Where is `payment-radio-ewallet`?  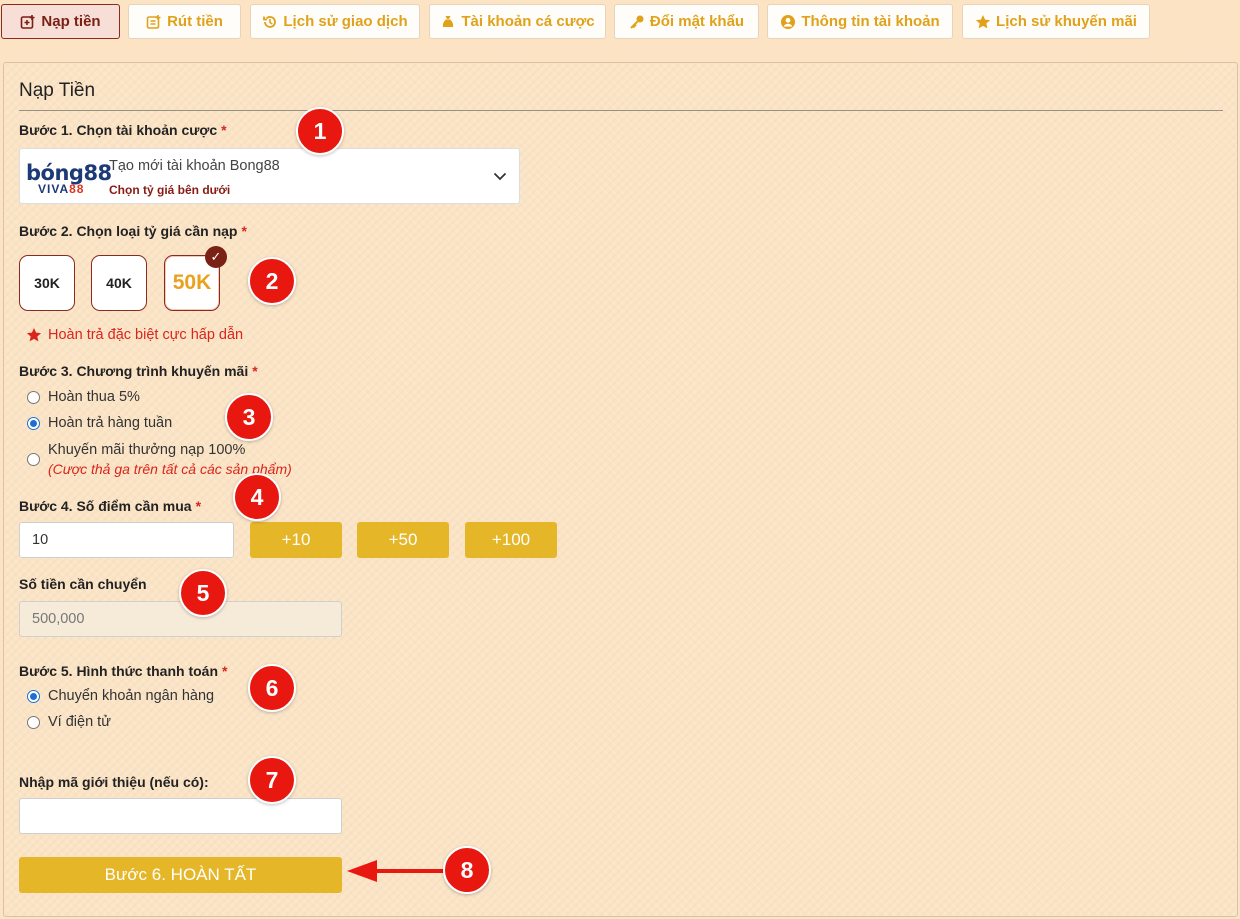
payment-radio-ewallet is located at coordinates (33, 722).